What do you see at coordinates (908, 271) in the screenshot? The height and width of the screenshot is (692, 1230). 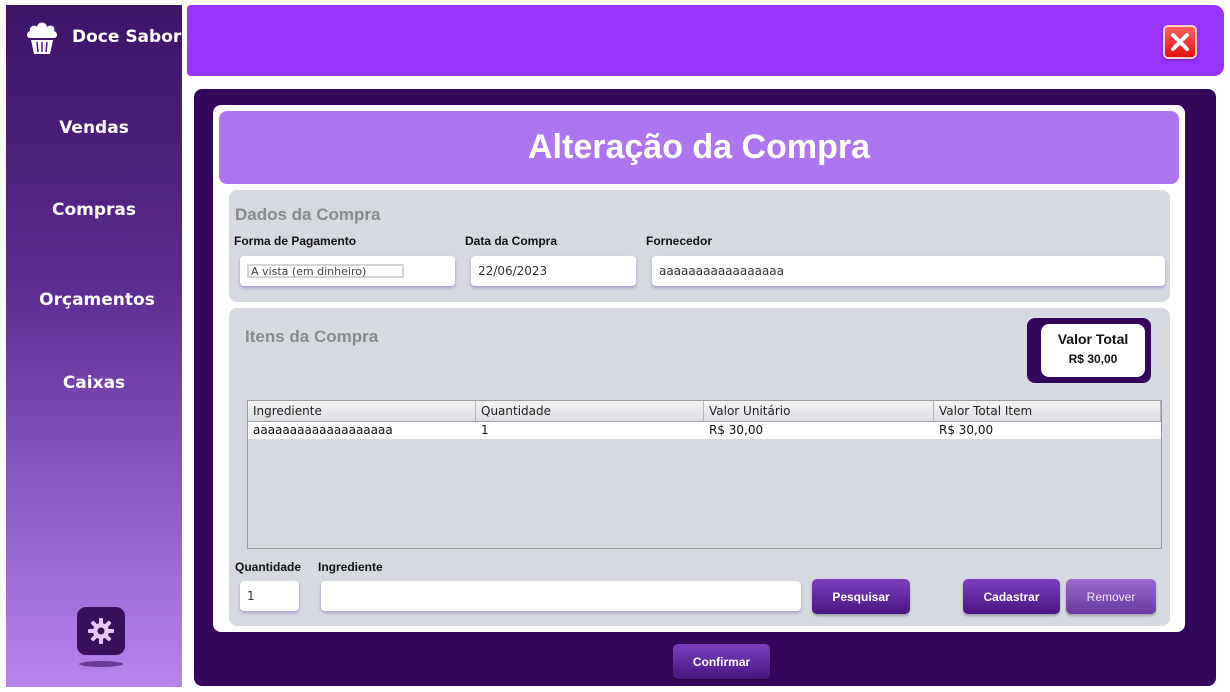 I see `fornecedor-field: aaaaaaaaaaaaaaaaa` at bounding box center [908, 271].